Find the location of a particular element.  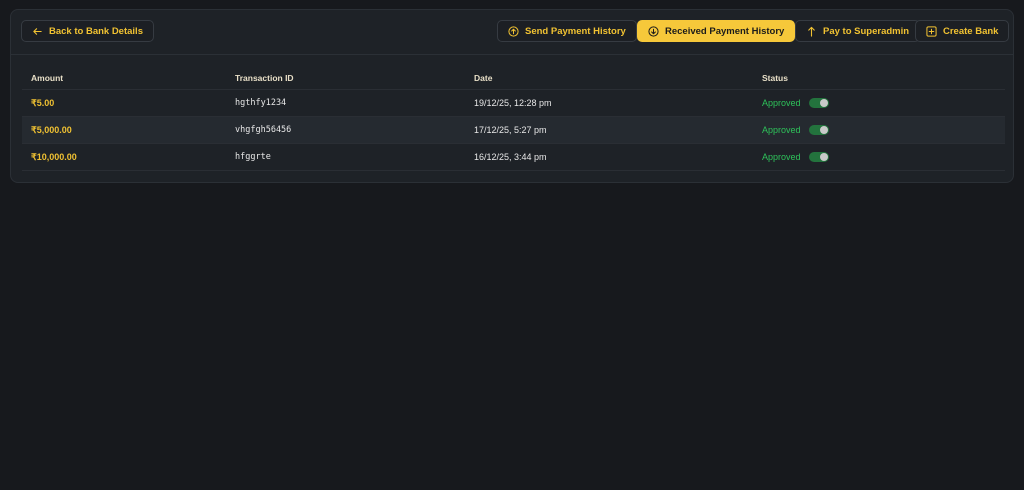

date-cell: 19/12/25, 12:28 pm is located at coordinates (513, 103).